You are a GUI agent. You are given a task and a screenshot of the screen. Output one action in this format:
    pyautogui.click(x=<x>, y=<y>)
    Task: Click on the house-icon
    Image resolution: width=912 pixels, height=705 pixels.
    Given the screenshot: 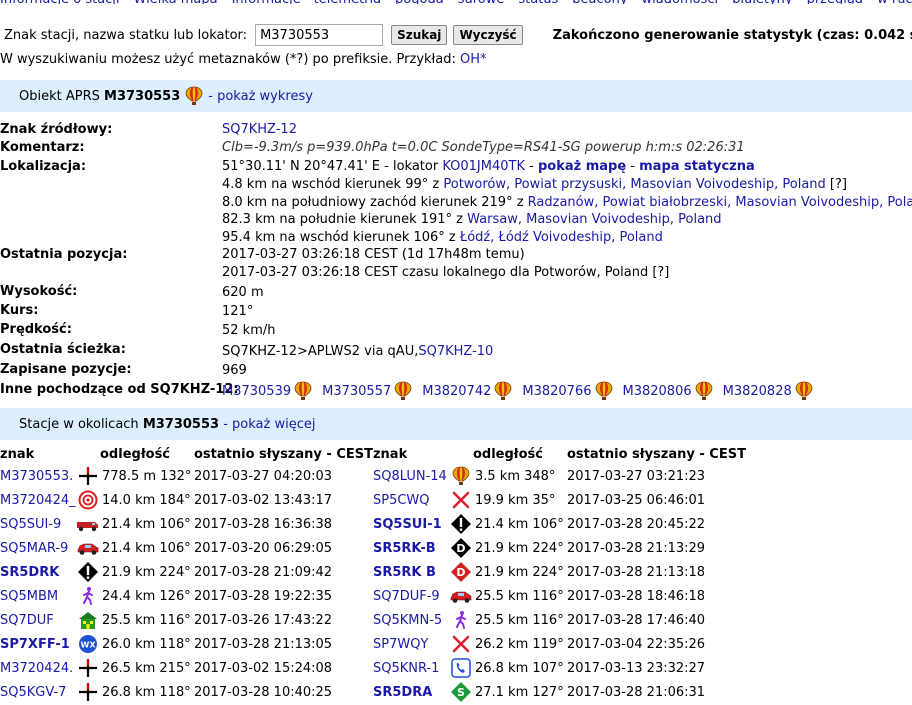 What is the action you would take?
    pyautogui.click(x=88, y=620)
    